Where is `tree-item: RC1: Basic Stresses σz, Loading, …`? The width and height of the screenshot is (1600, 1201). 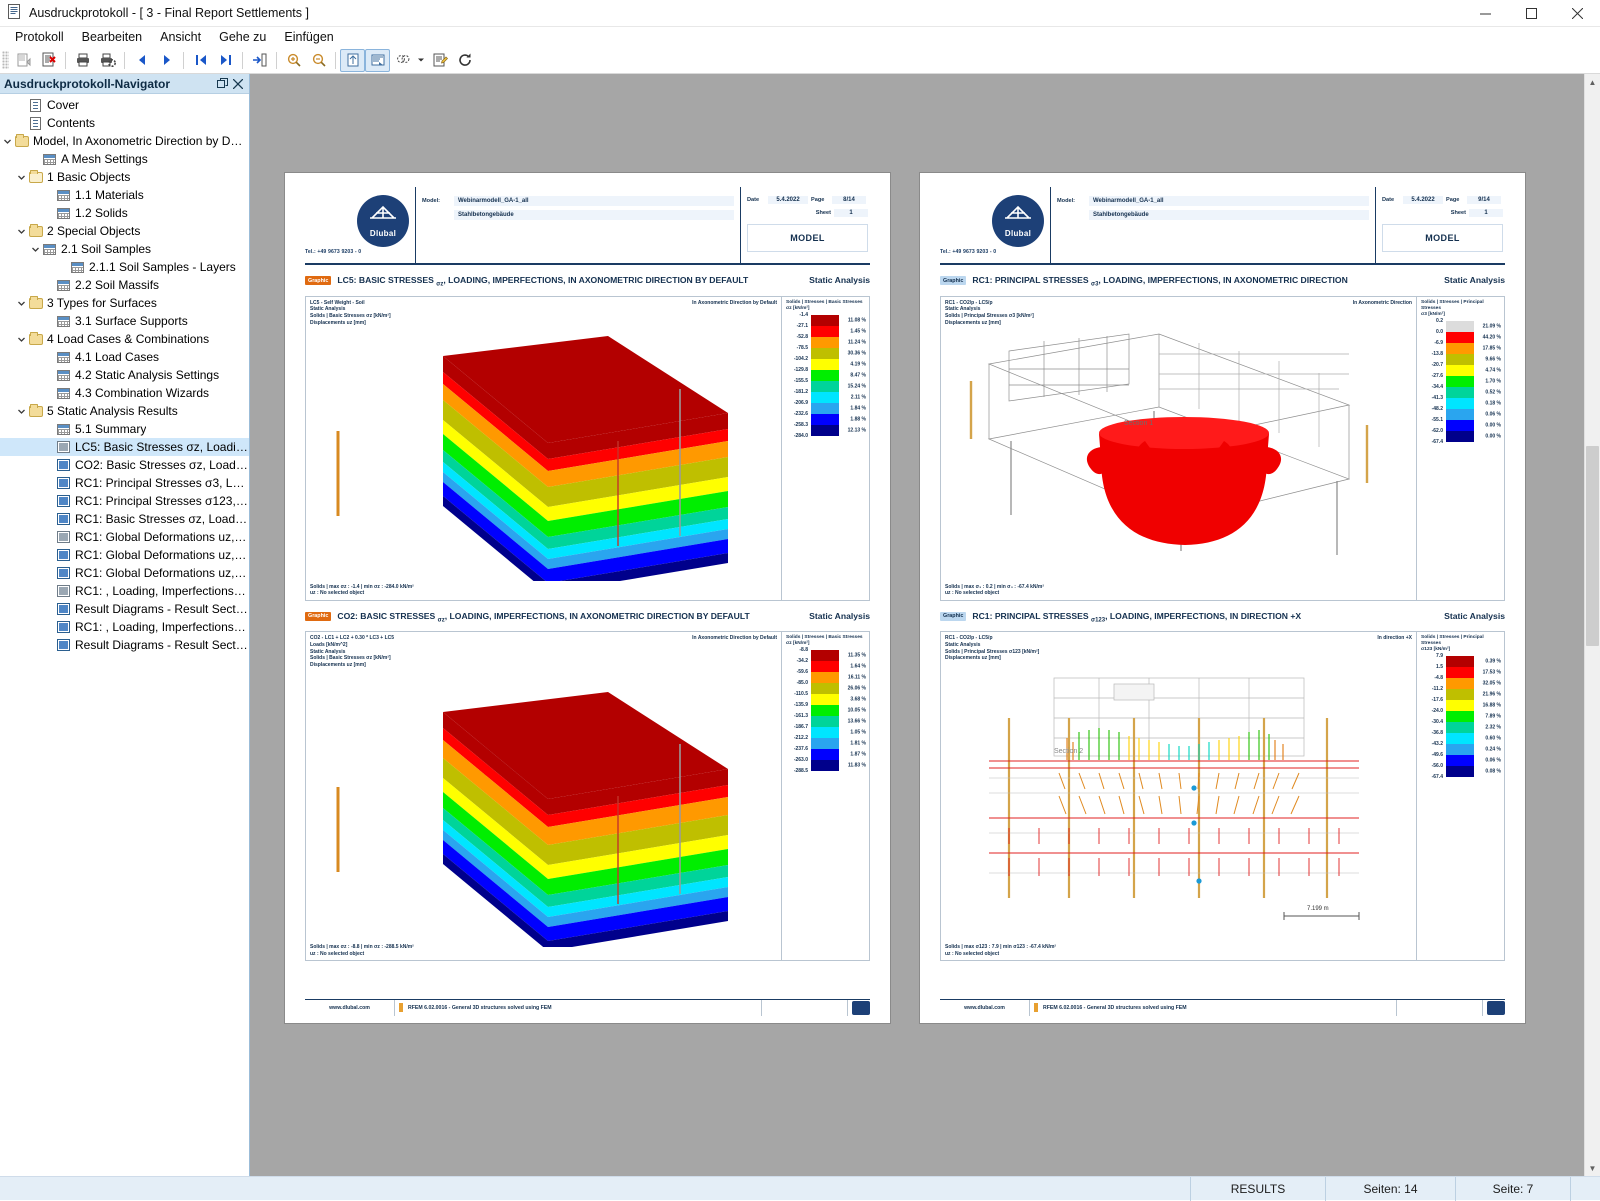
tree-item: RC1: Basic Stresses σz, Loading, … is located at coordinates (124, 519).